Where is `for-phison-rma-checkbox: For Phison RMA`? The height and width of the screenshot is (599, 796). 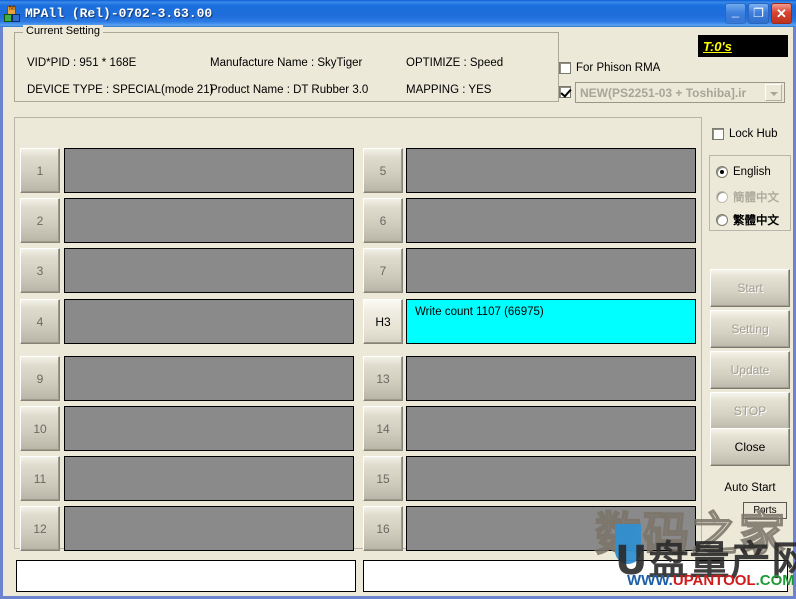 for-phison-rma-checkbox: For Phison RMA is located at coordinates (609, 68).